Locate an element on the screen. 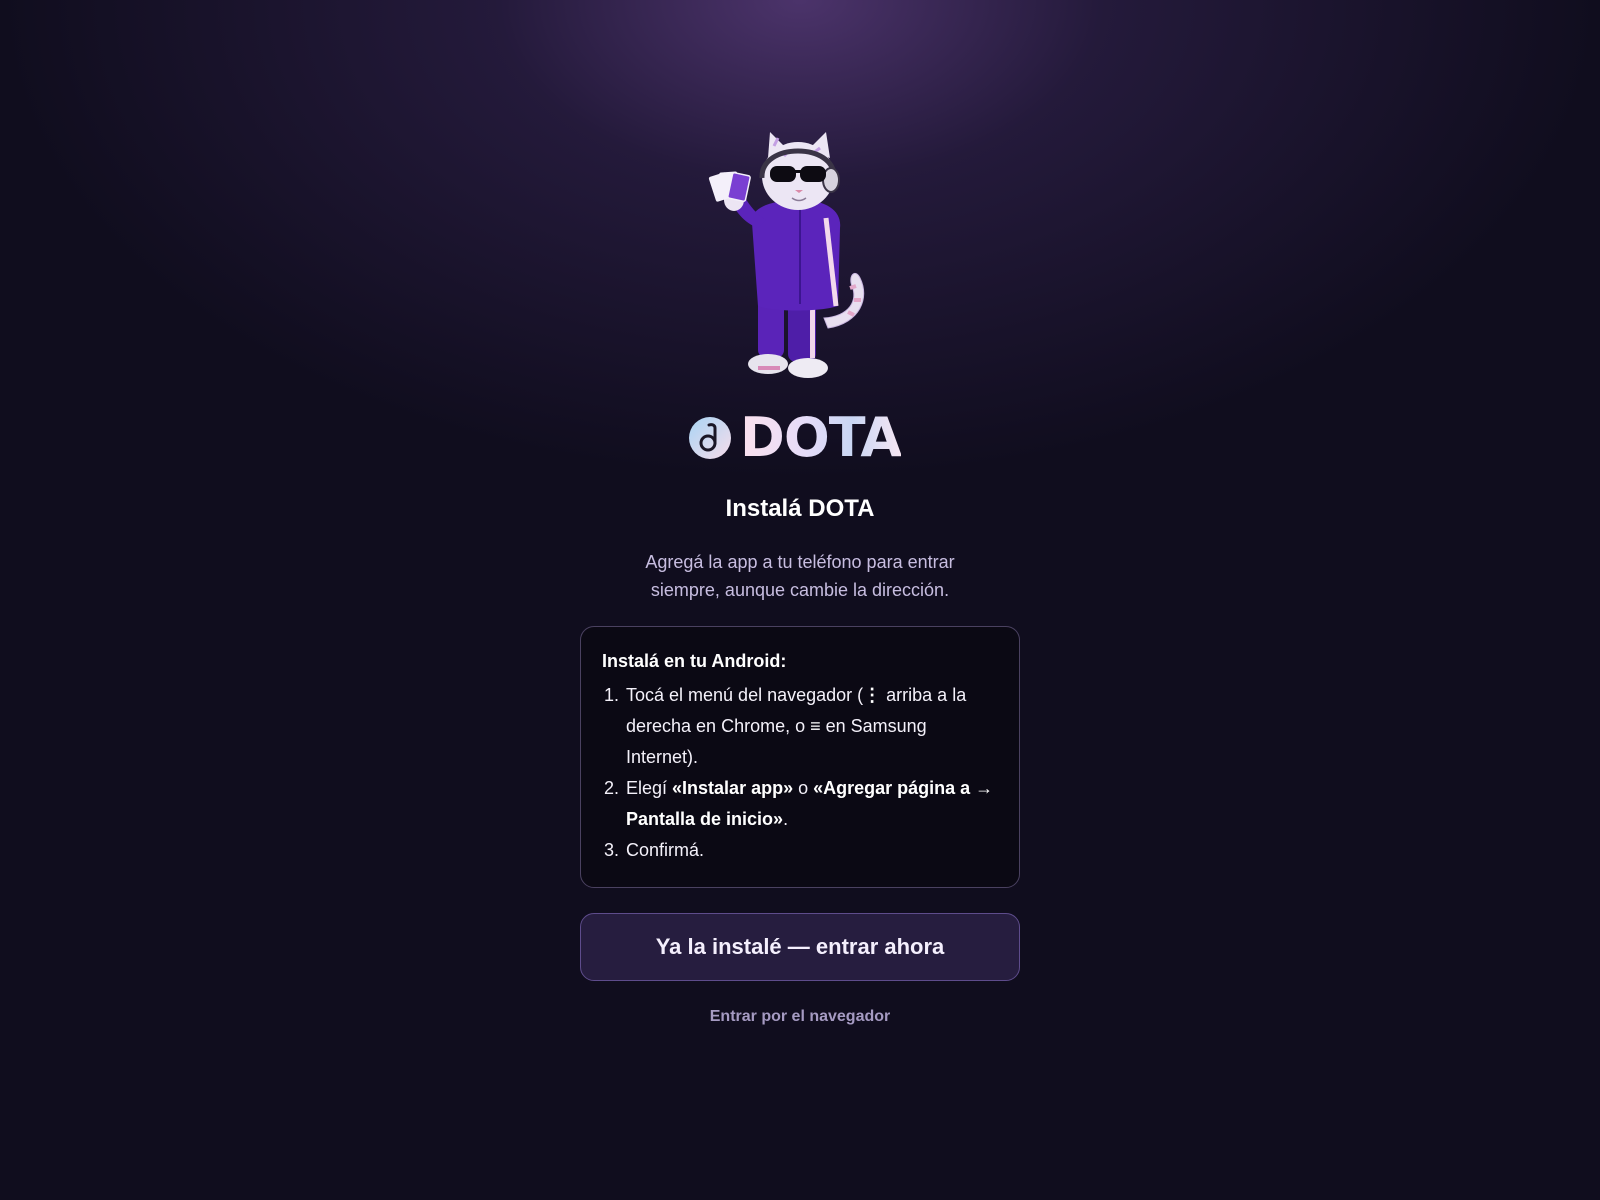 Image resolution: width=1600 pixels, height=1200 pixels. brand-wordmark: DOTA is located at coordinates (821, 437).